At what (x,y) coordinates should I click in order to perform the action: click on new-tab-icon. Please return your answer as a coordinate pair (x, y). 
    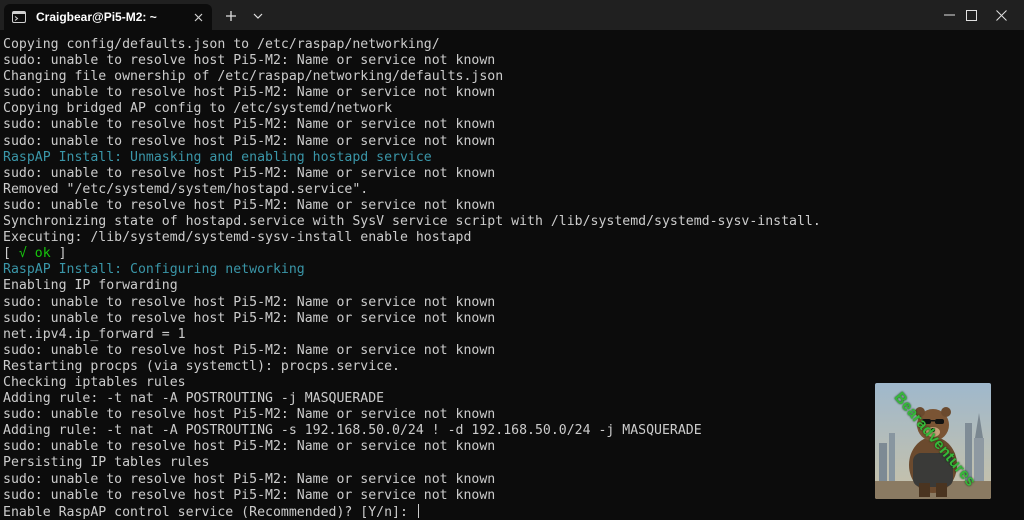
    Looking at the image, I should click on (231, 16).